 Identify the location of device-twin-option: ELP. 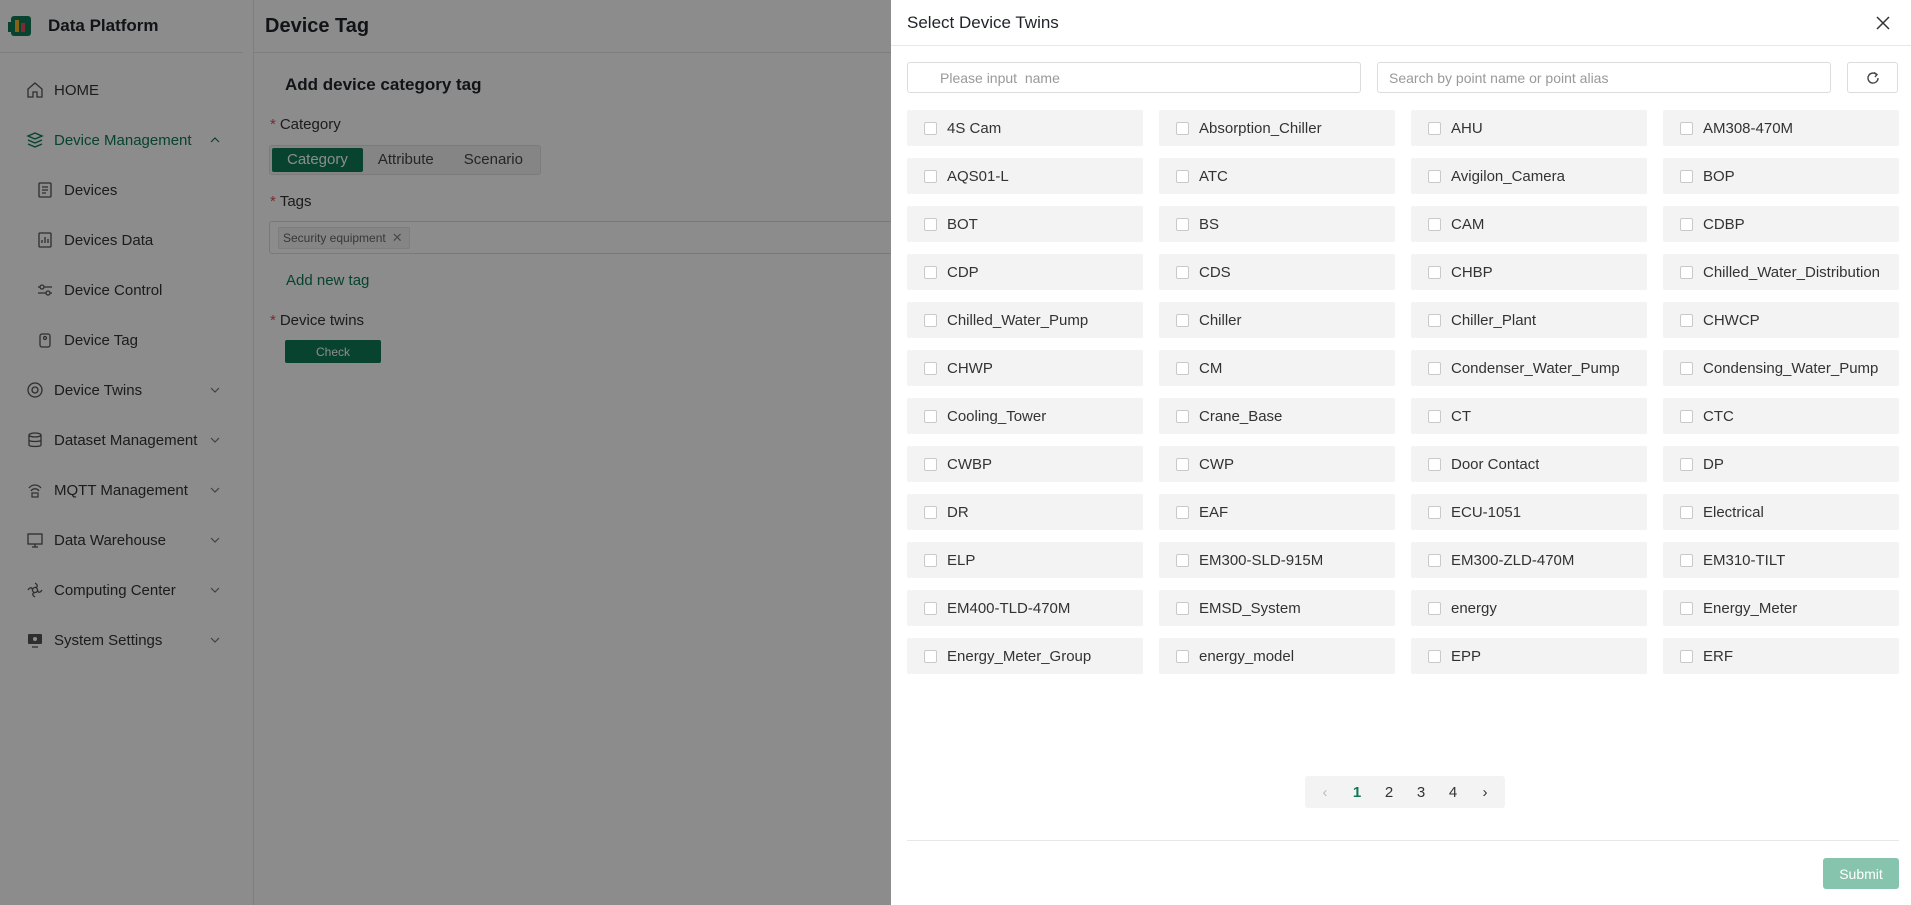
(1025, 560).